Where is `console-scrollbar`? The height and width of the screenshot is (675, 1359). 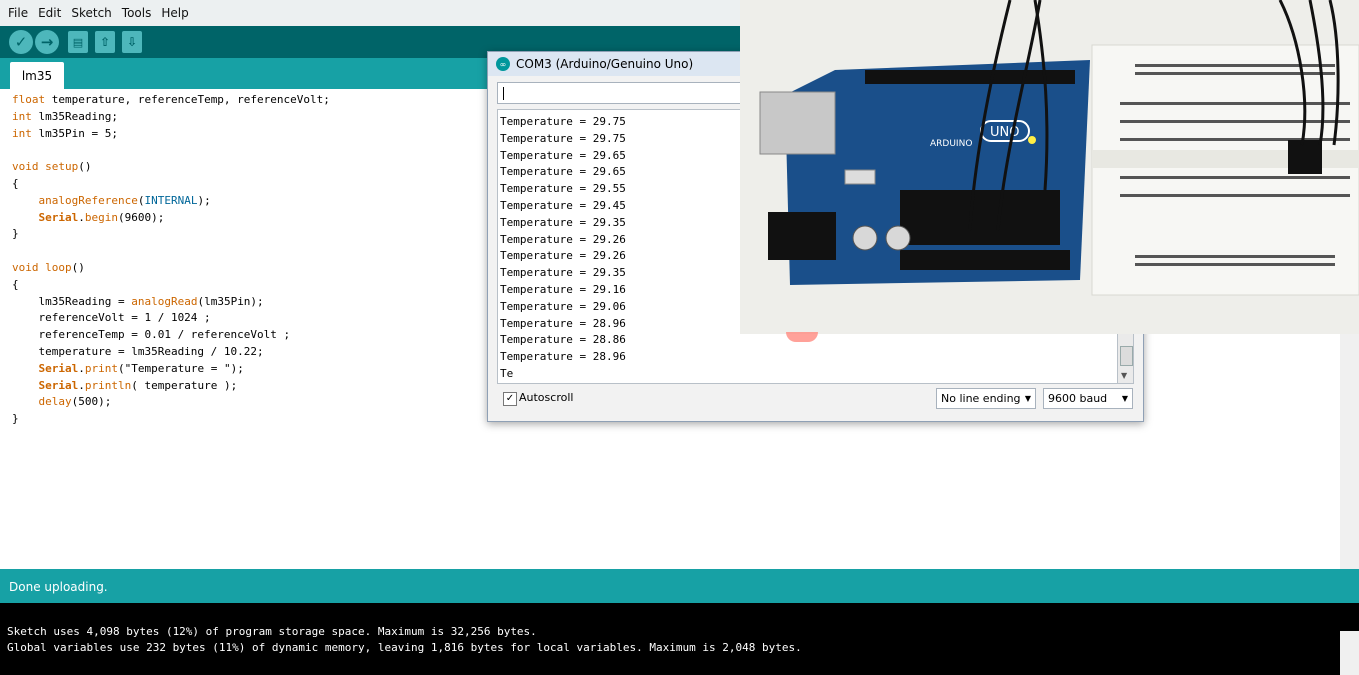
console-scrollbar is located at coordinates (1349, 653).